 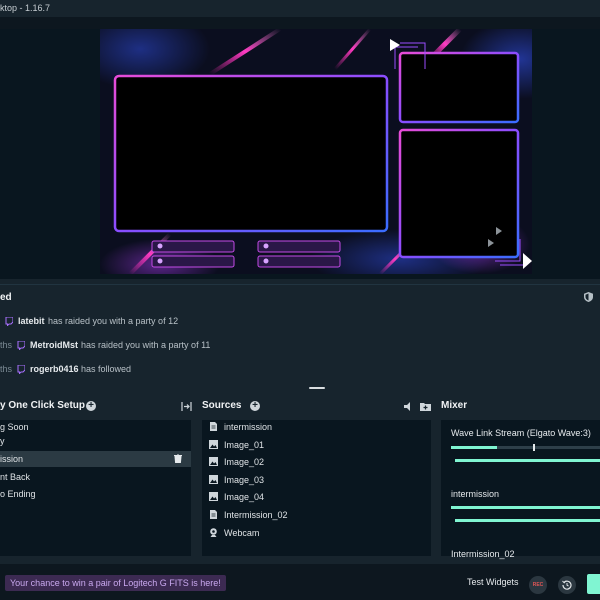 What do you see at coordinates (2, 441) in the screenshot?
I see `scene-label: y` at bounding box center [2, 441].